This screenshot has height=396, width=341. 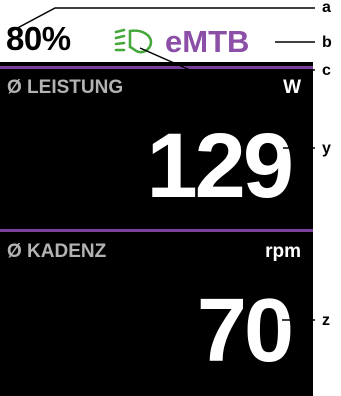 What do you see at coordinates (133, 41) in the screenshot?
I see `headlight-icon` at bounding box center [133, 41].